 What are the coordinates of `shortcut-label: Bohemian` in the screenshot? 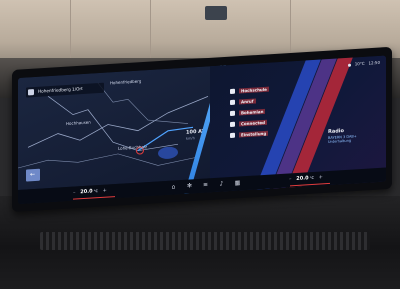 It's located at (252, 112).